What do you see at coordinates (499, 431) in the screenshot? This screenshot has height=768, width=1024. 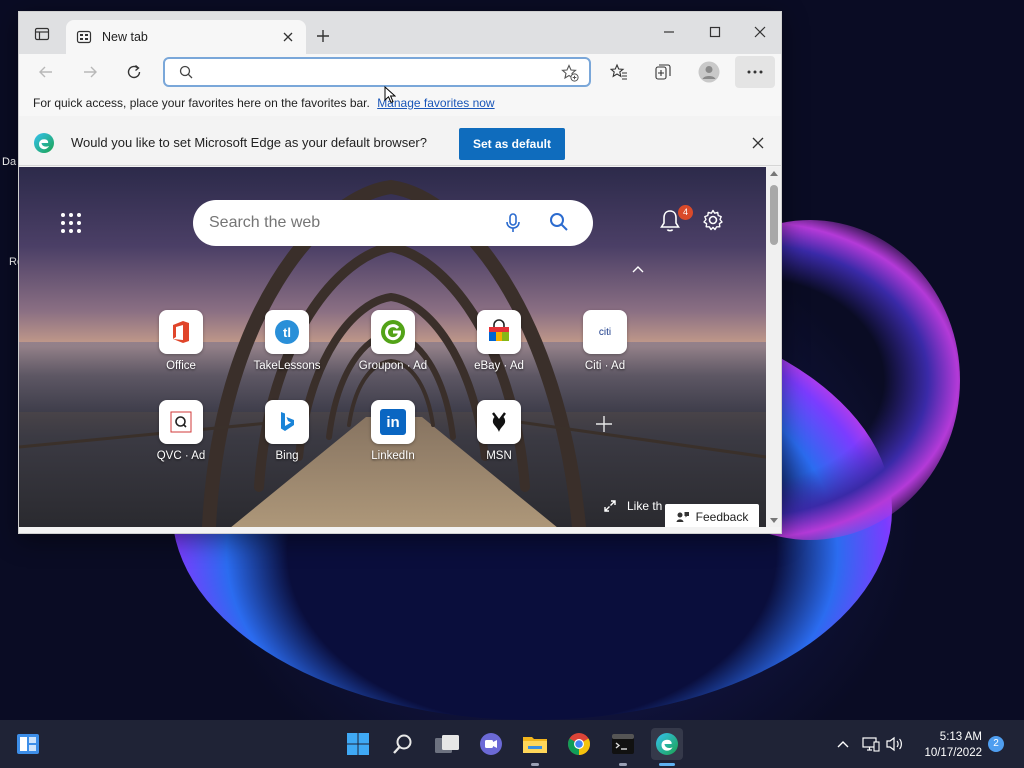 I see `tile-msn: MSN` at bounding box center [499, 431].